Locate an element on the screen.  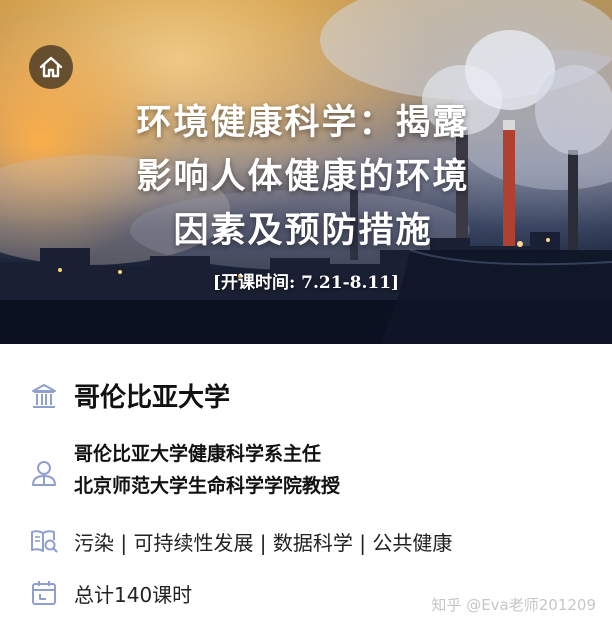
watermark: 知乎 @Eva老师201209 is located at coordinates (513, 605).